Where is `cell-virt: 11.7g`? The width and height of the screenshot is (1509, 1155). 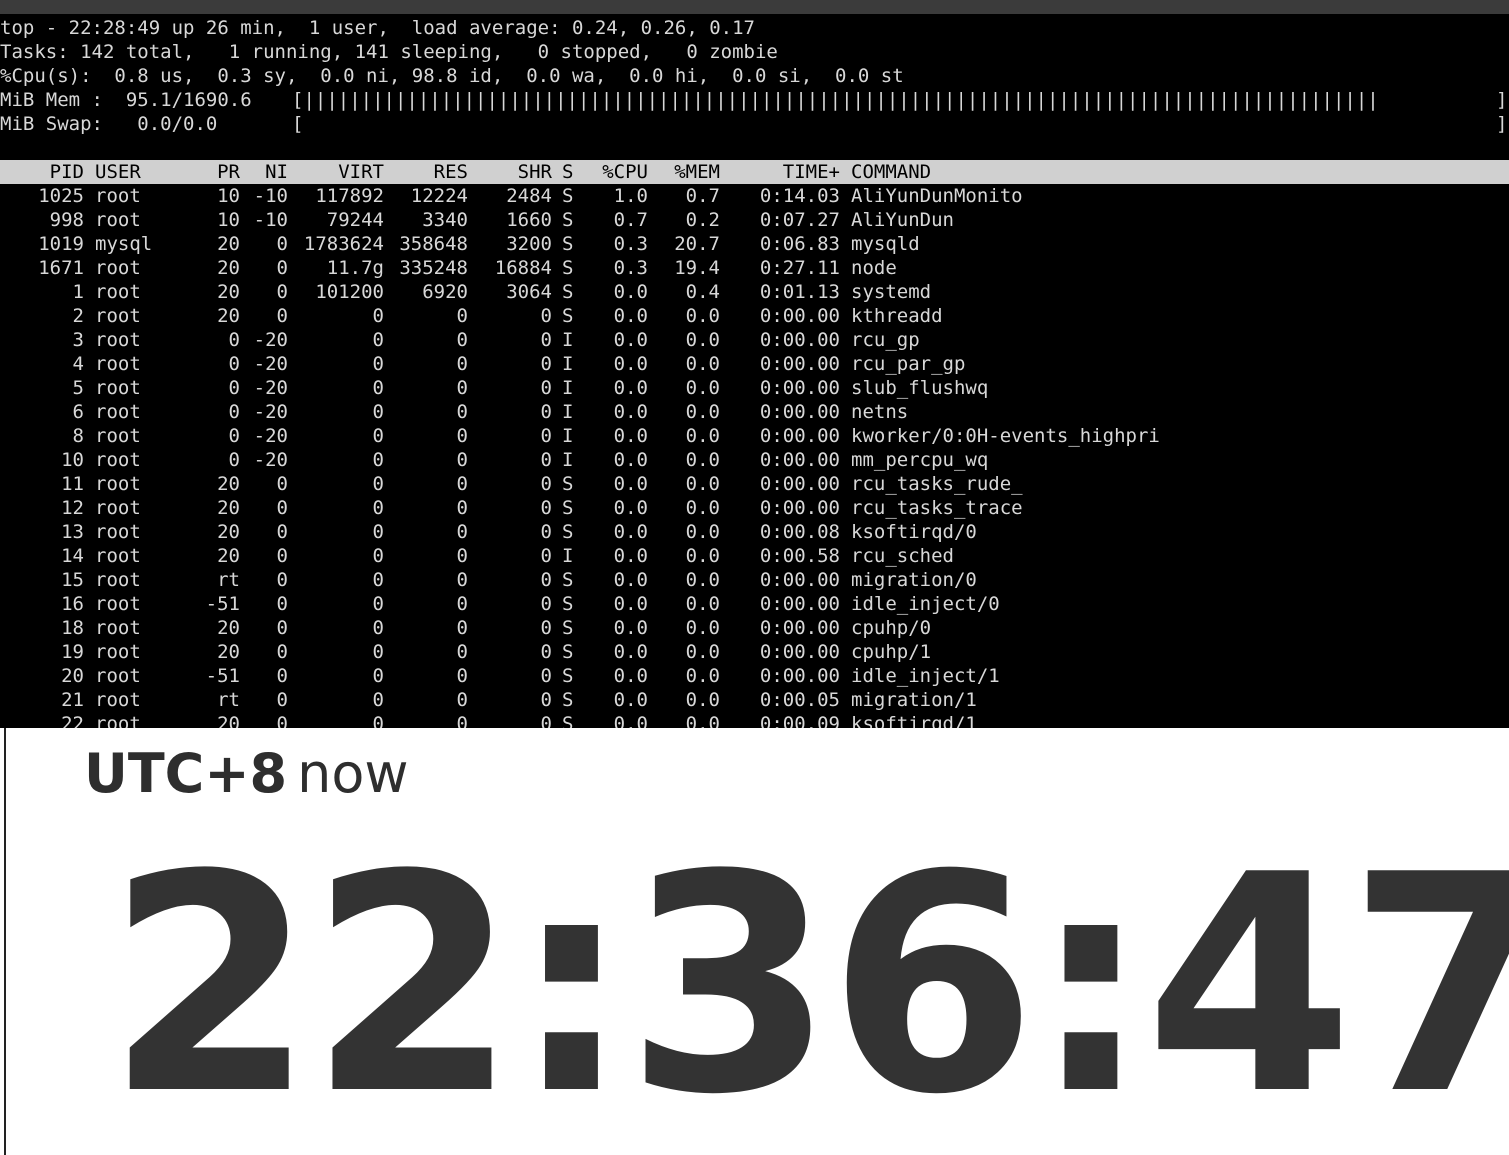
cell-virt: 11.7g is located at coordinates (355, 268).